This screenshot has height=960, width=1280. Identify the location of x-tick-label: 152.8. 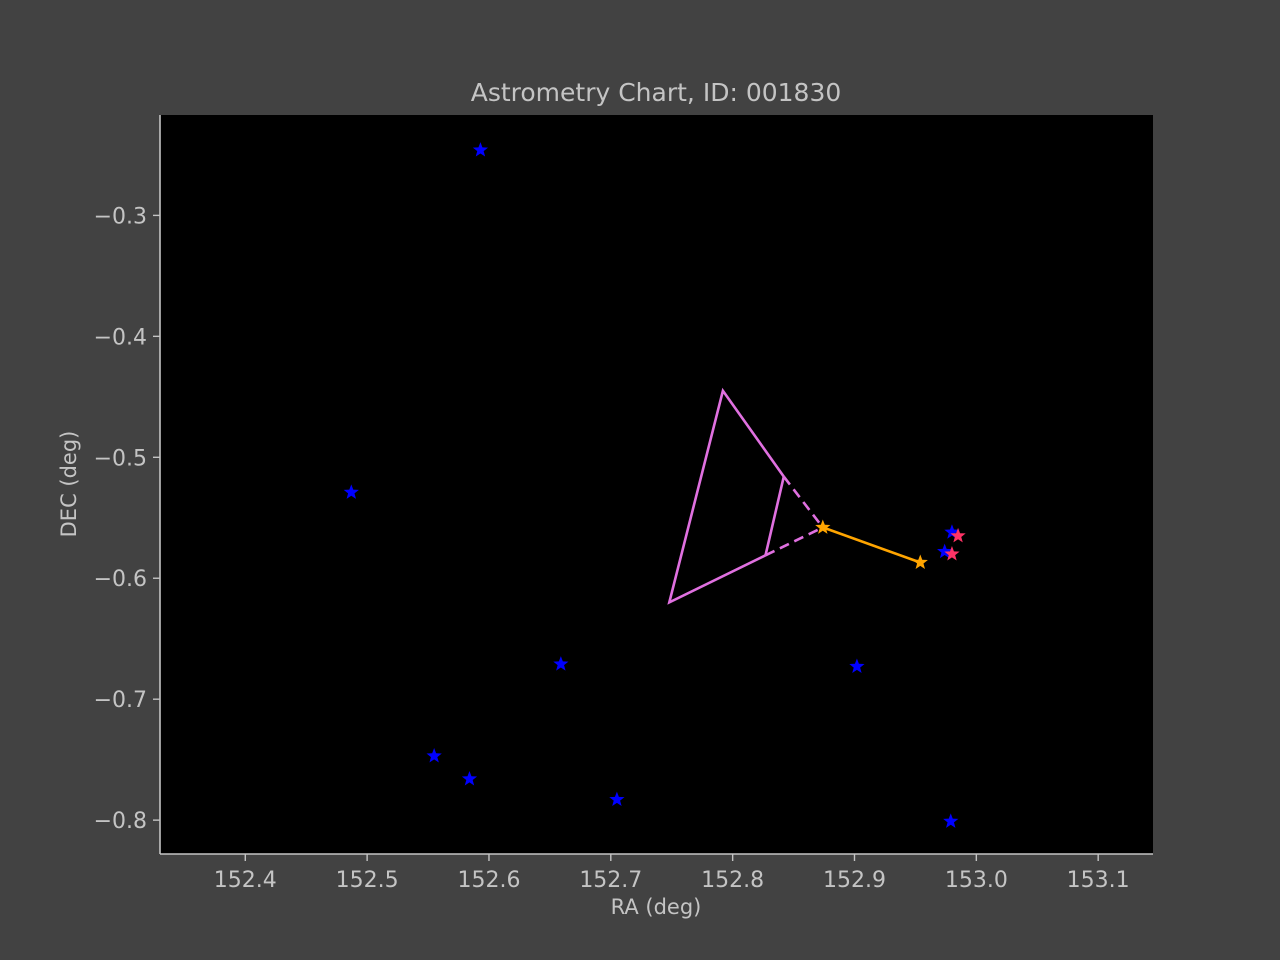
(732, 880).